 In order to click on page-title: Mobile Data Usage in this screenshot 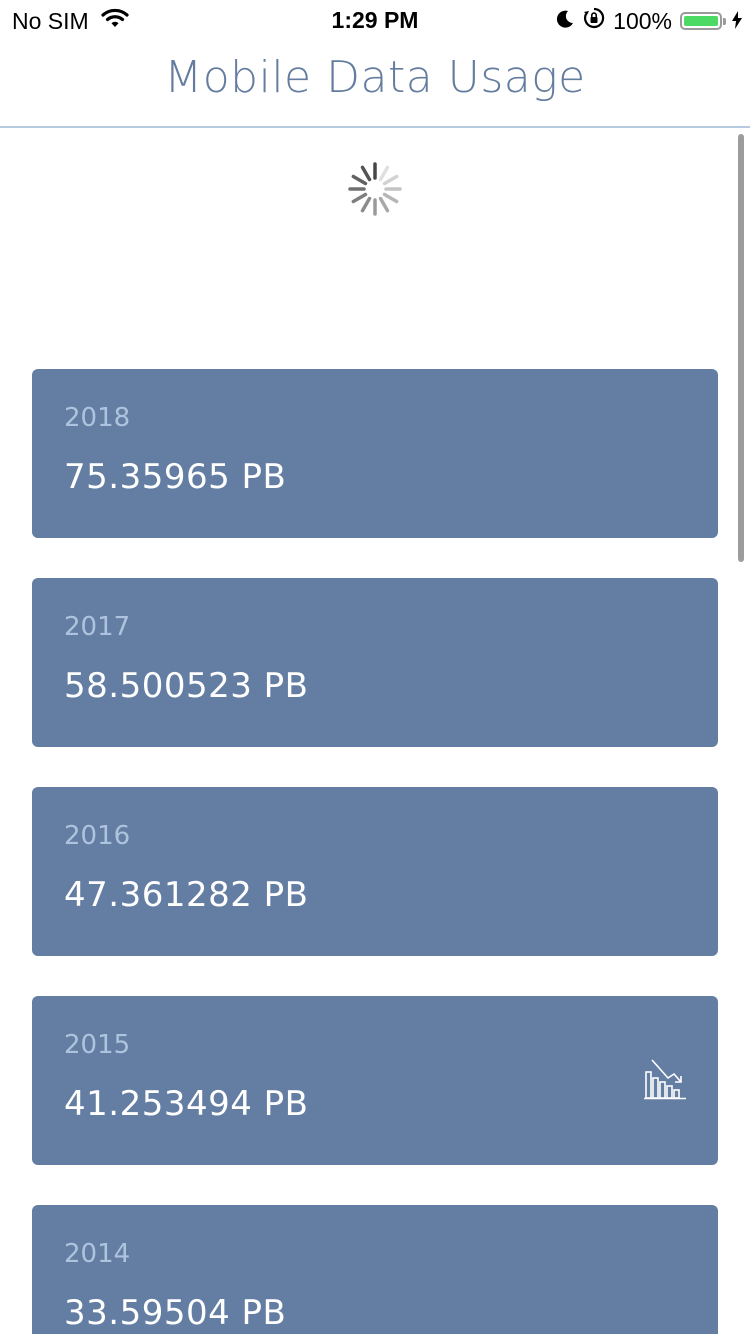, I will do `click(375, 77)`.